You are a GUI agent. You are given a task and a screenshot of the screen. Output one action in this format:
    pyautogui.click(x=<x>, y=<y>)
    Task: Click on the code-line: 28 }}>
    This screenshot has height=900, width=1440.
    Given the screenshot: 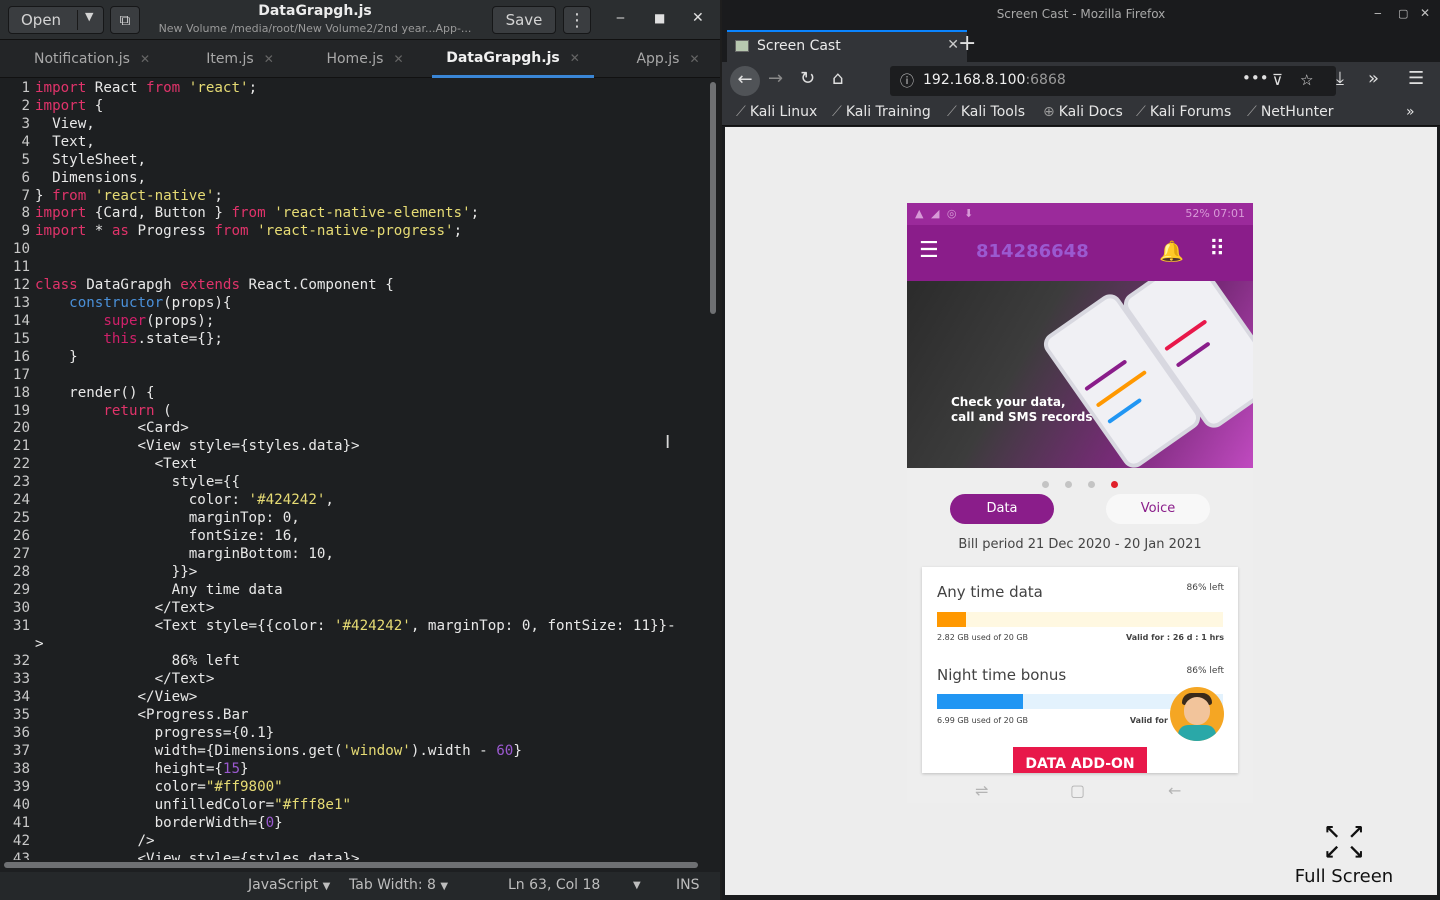 What is the action you would take?
    pyautogui.click(x=353, y=572)
    